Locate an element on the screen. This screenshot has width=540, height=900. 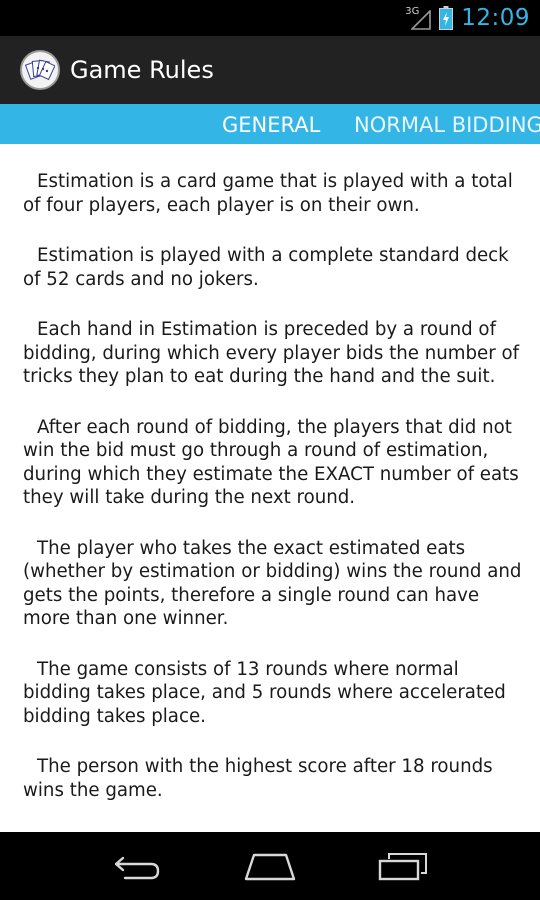
home-icon is located at coordinates (270, 866).